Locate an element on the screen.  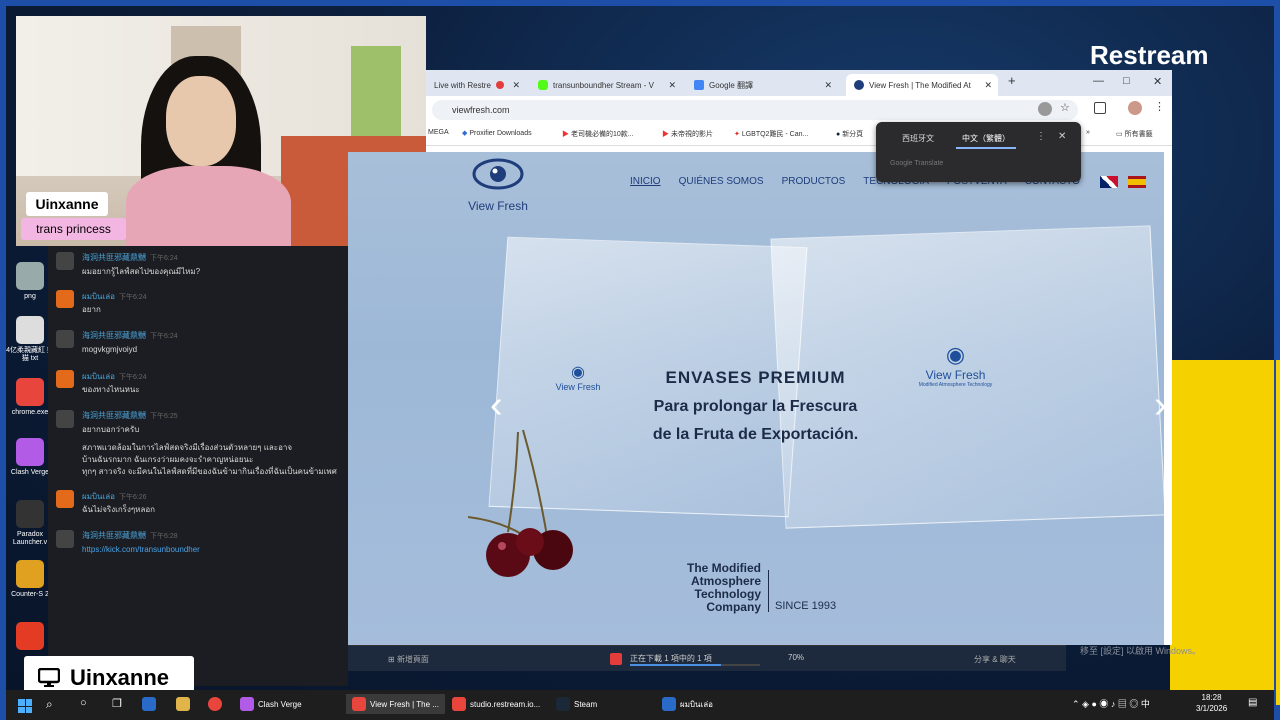
eye-logo-icon is located at coordinates (498, 174).